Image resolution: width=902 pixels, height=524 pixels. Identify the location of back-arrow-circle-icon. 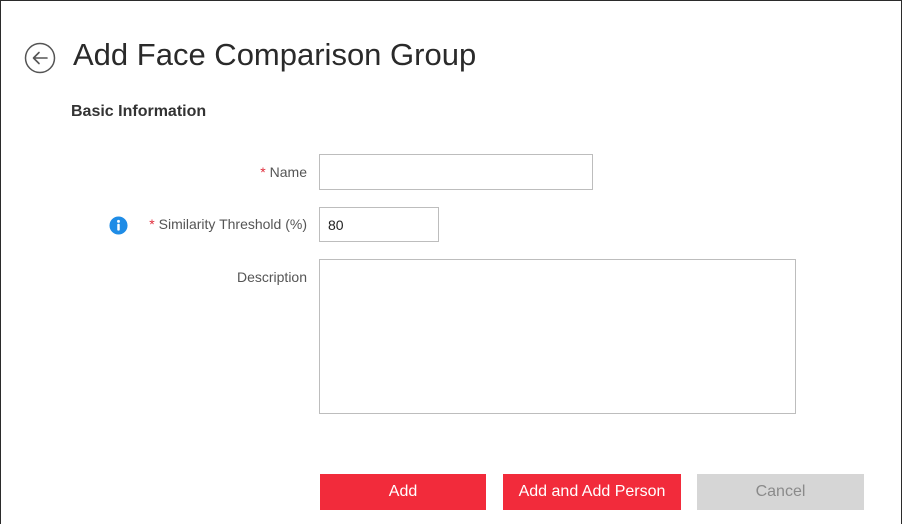
(40, 58).